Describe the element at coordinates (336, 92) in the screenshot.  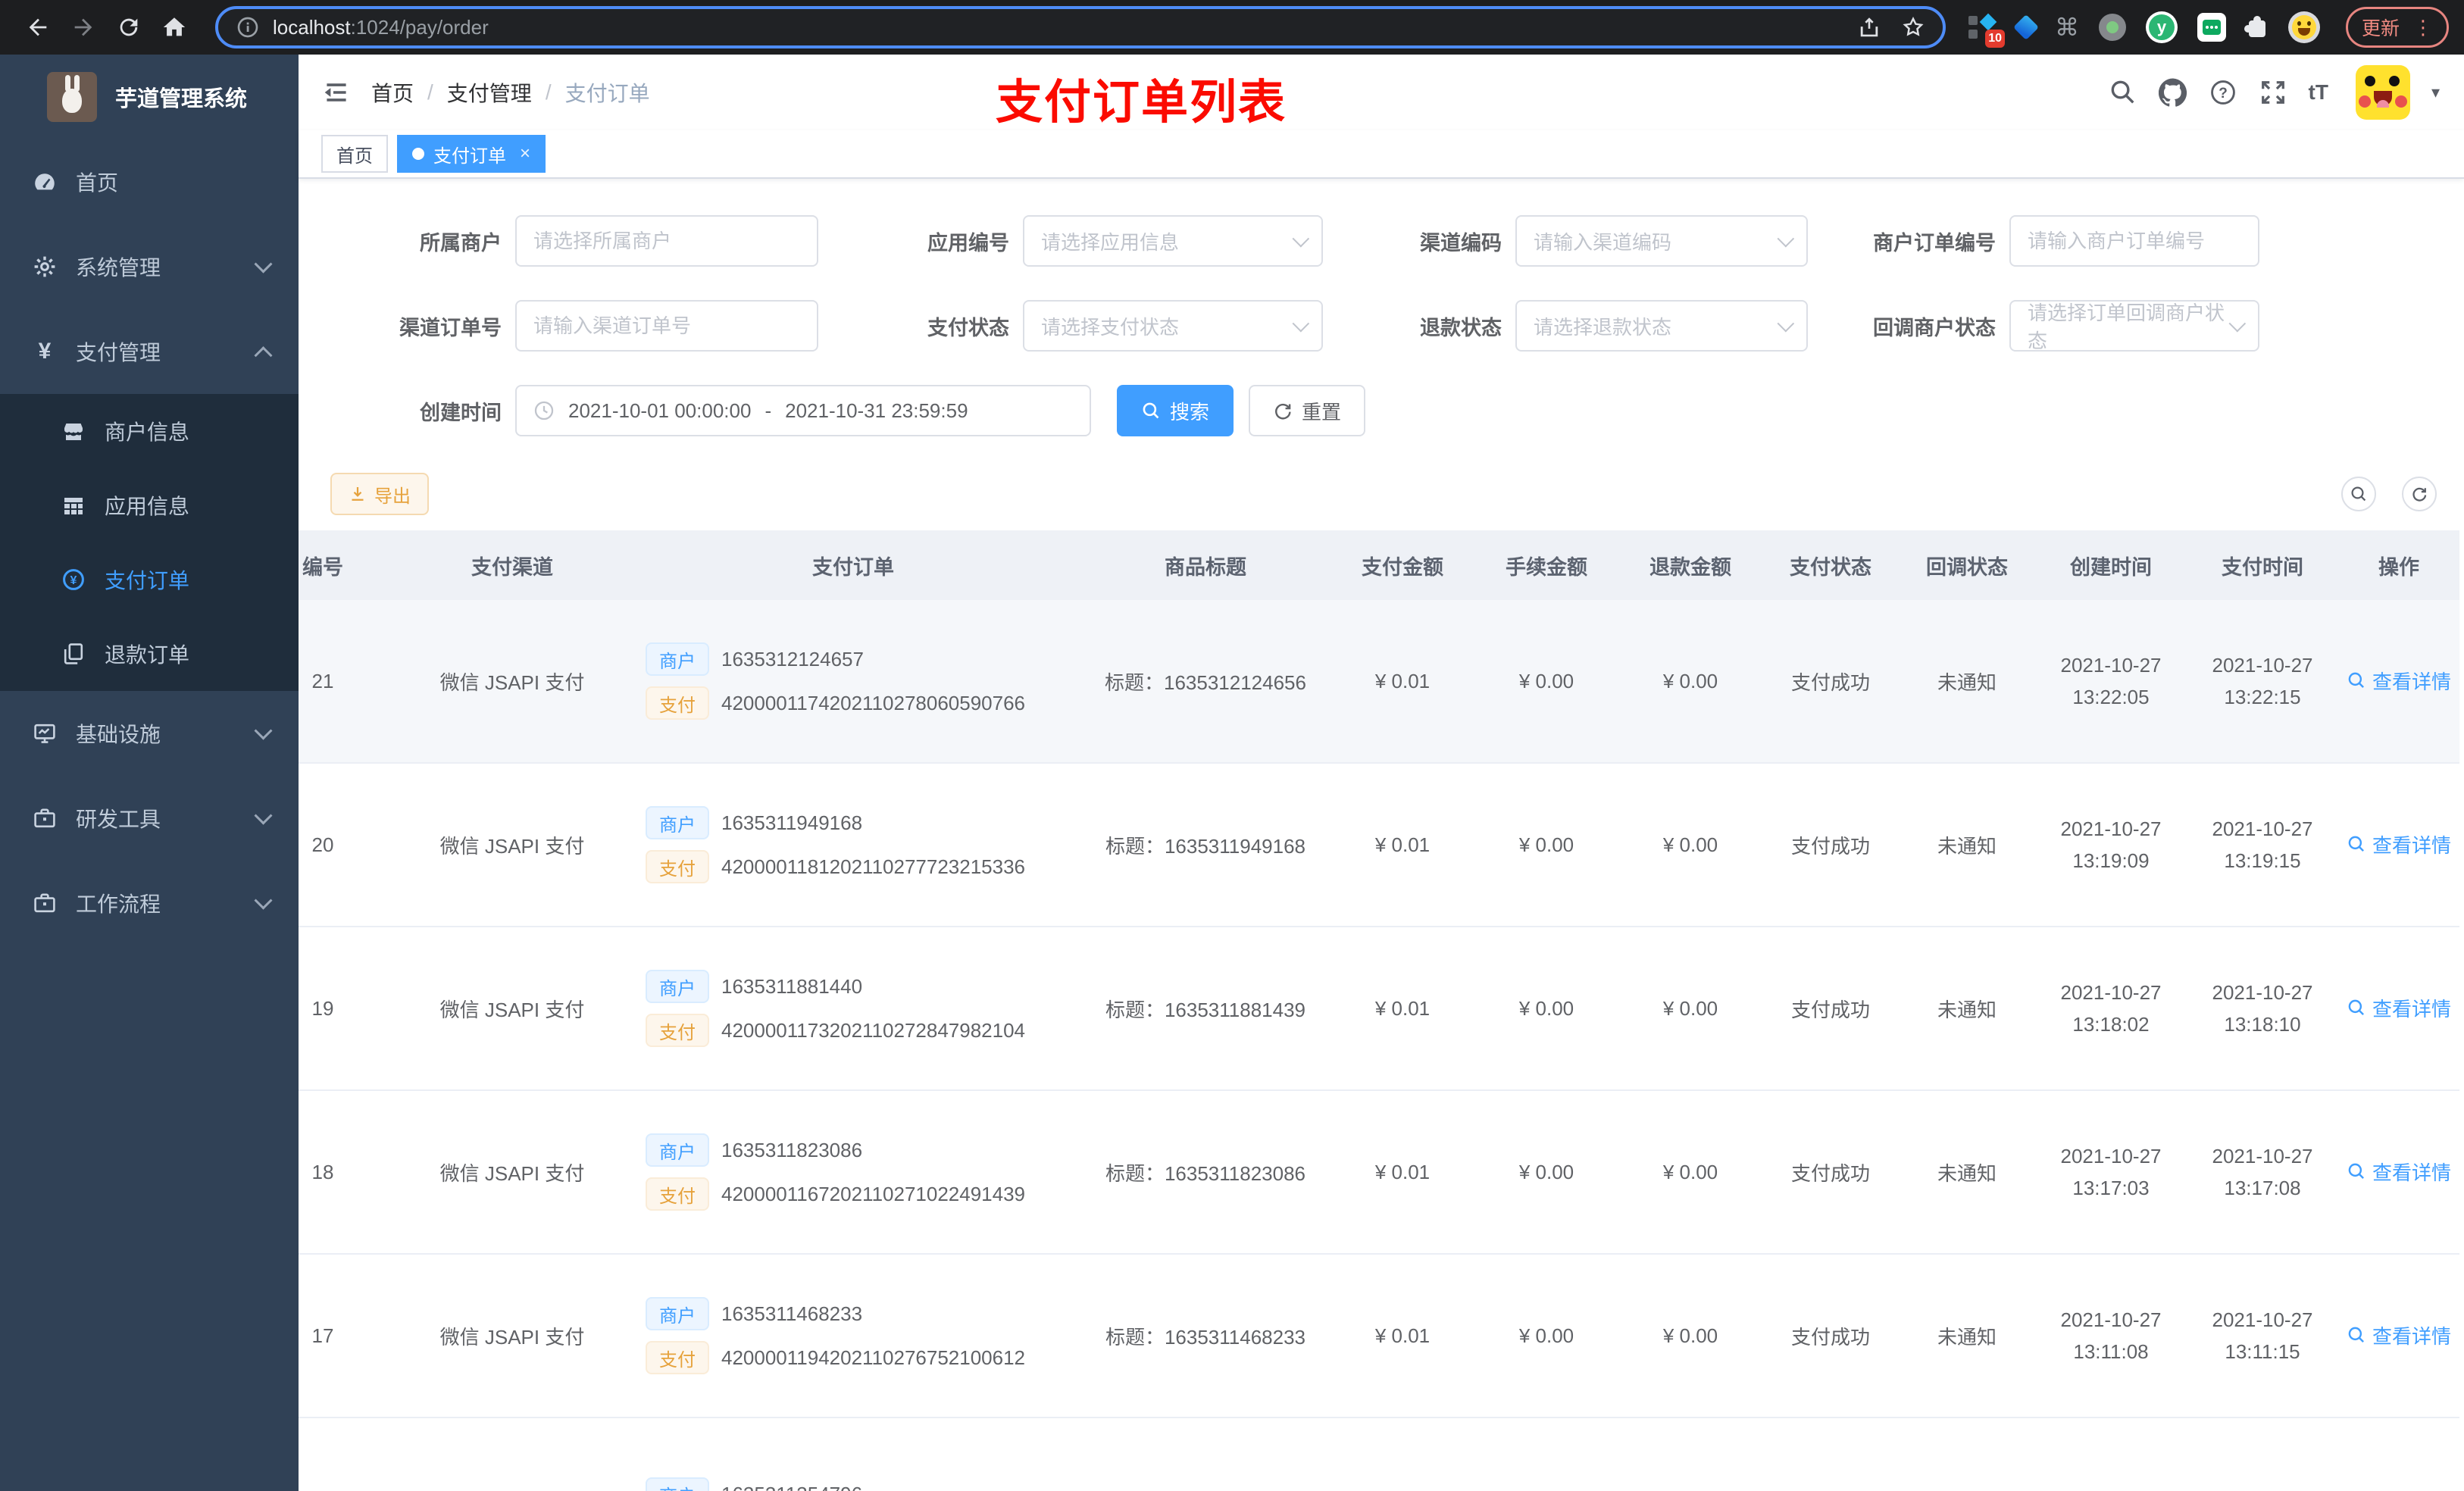
I see `collapse-sidebar-button` at that location.